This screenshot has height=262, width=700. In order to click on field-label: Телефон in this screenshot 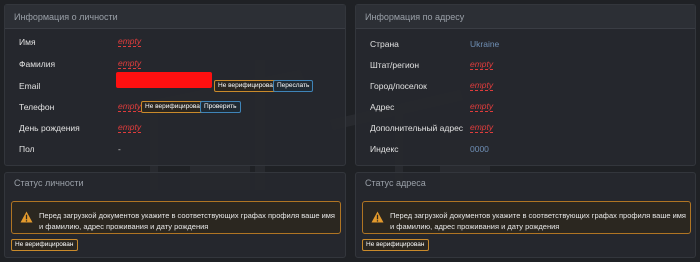, I will do `click(37, 107)`.